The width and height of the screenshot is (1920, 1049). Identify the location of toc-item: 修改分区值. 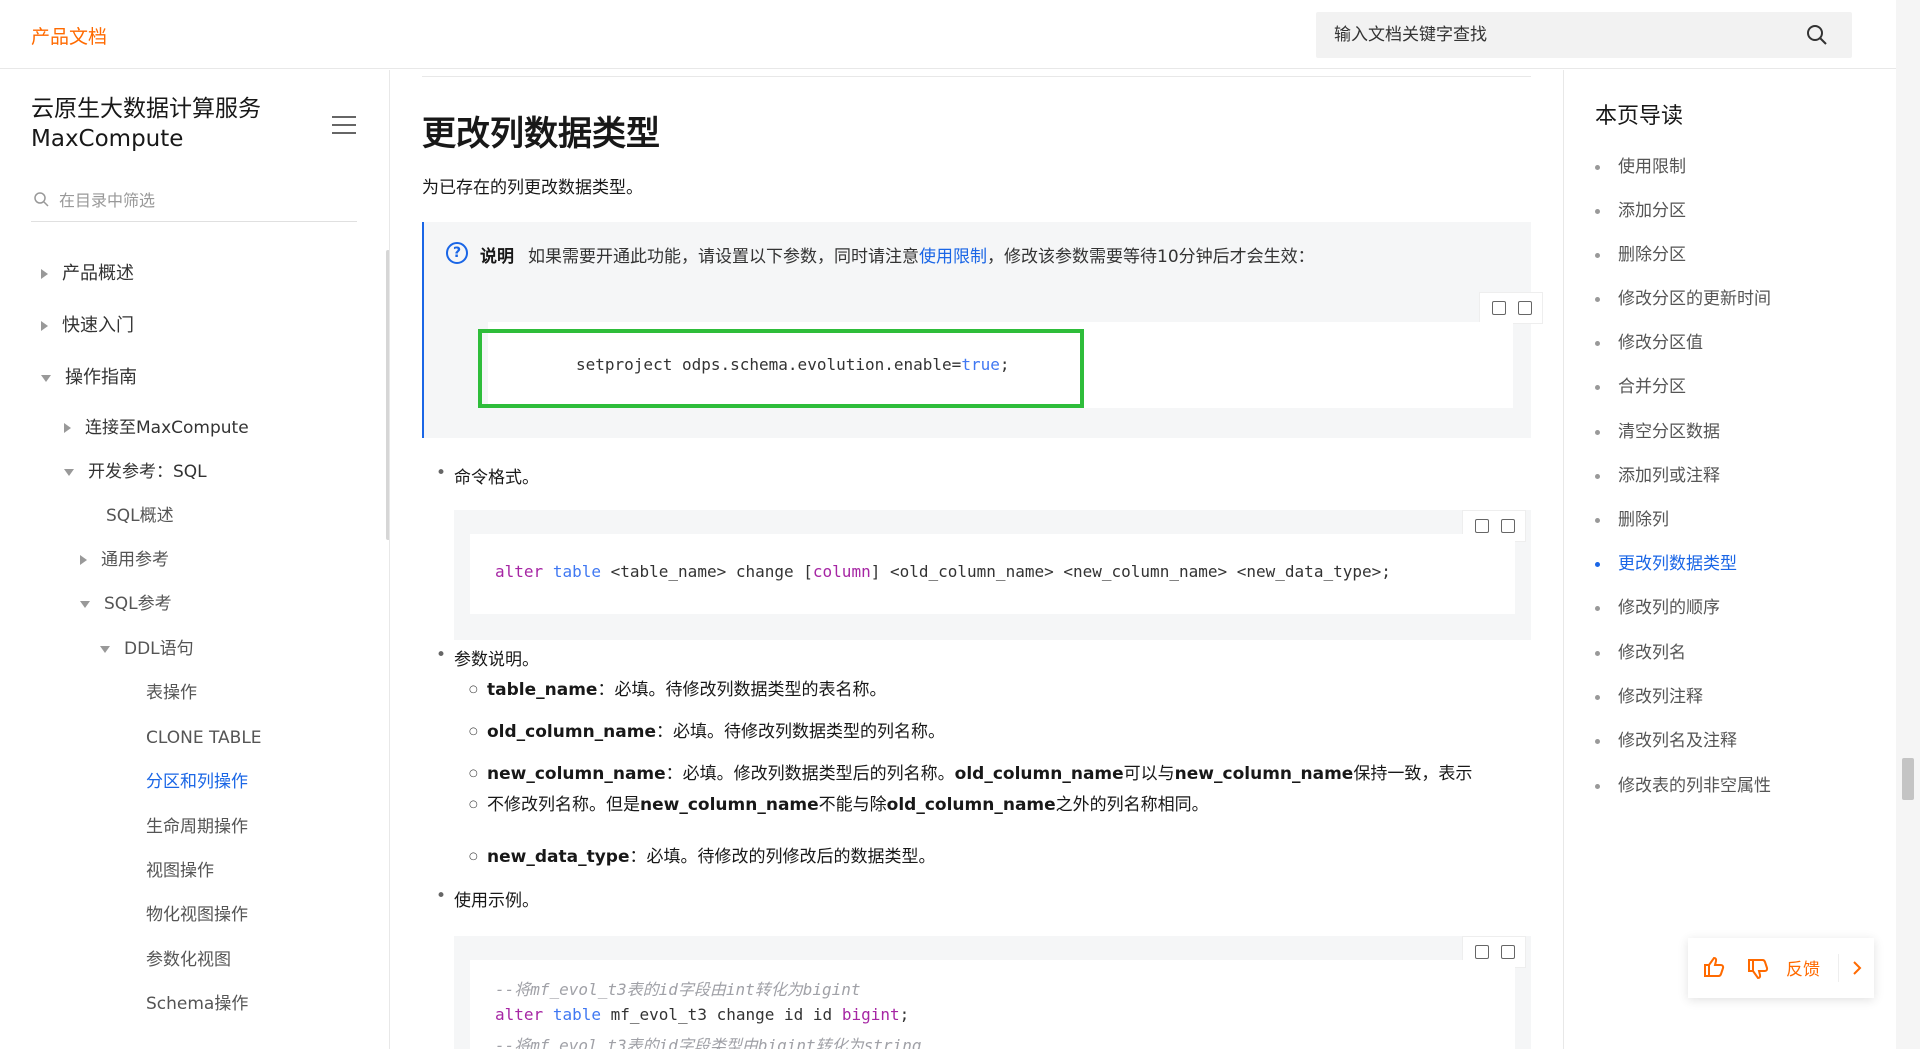
(1649, 340).